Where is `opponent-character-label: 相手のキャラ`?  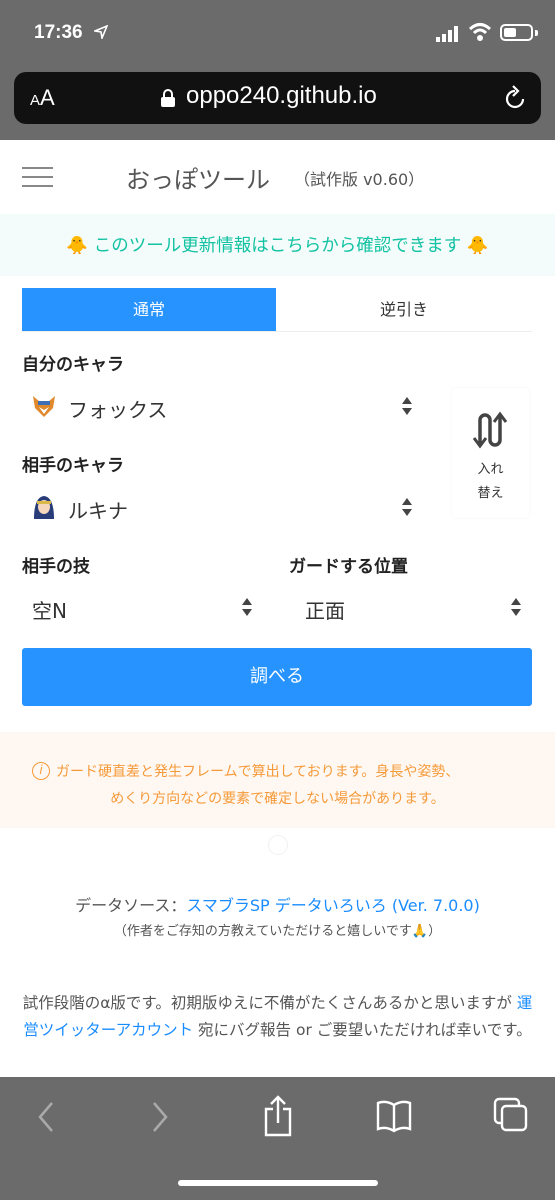
opponent-character-label: 相手のキャラ is located at coordinates (73, 466).